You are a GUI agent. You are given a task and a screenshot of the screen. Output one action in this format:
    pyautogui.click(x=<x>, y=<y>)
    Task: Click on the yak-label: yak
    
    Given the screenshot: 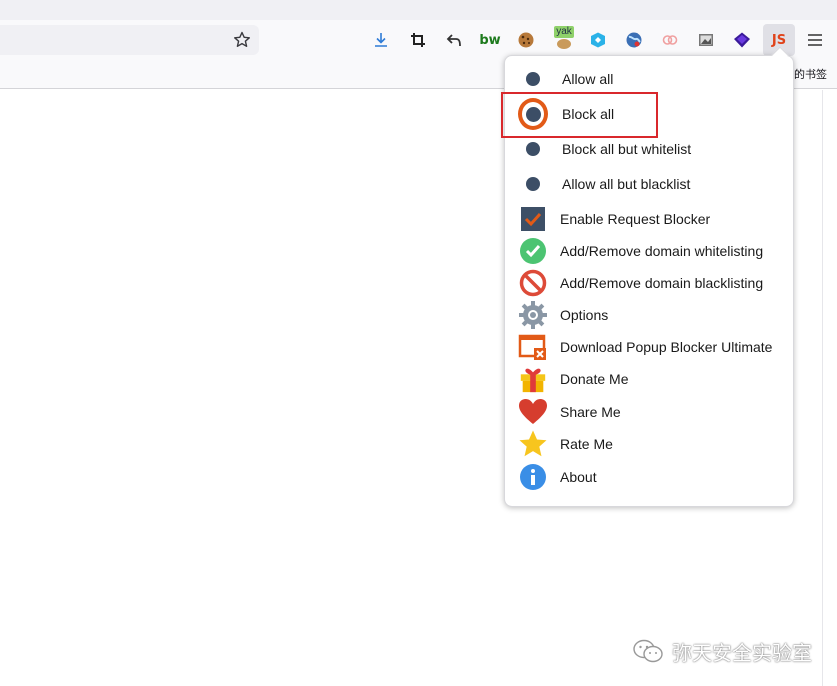 What is the action you would take?
    pyautogui.click(x=564, y=32)
    